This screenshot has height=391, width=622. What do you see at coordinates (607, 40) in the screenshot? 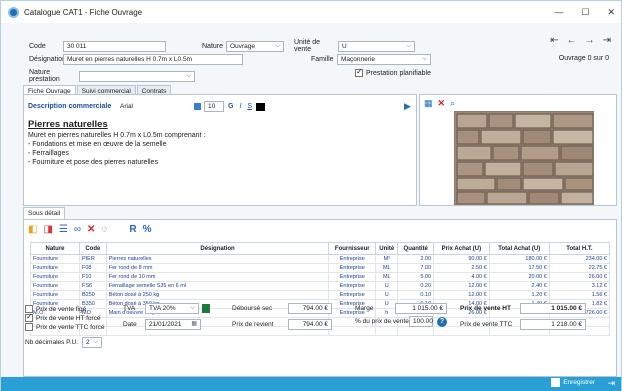
I see `last-record-button: ⇥` at bounding box center [607, 40].